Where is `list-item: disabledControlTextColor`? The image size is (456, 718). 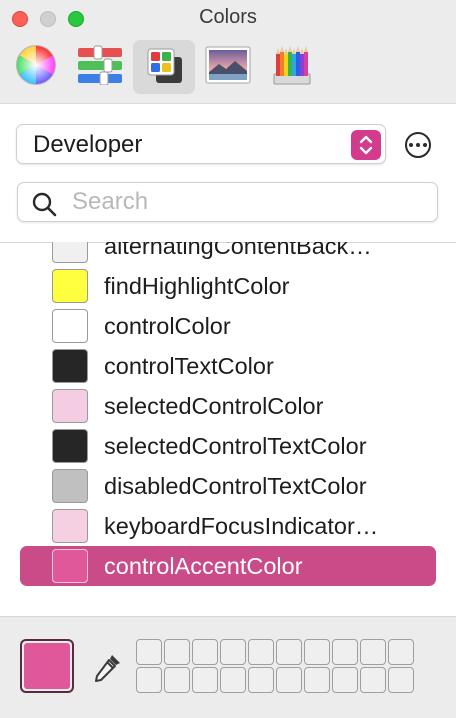
list-item: disabledControlTextColor is located at coordinates (228, 486).